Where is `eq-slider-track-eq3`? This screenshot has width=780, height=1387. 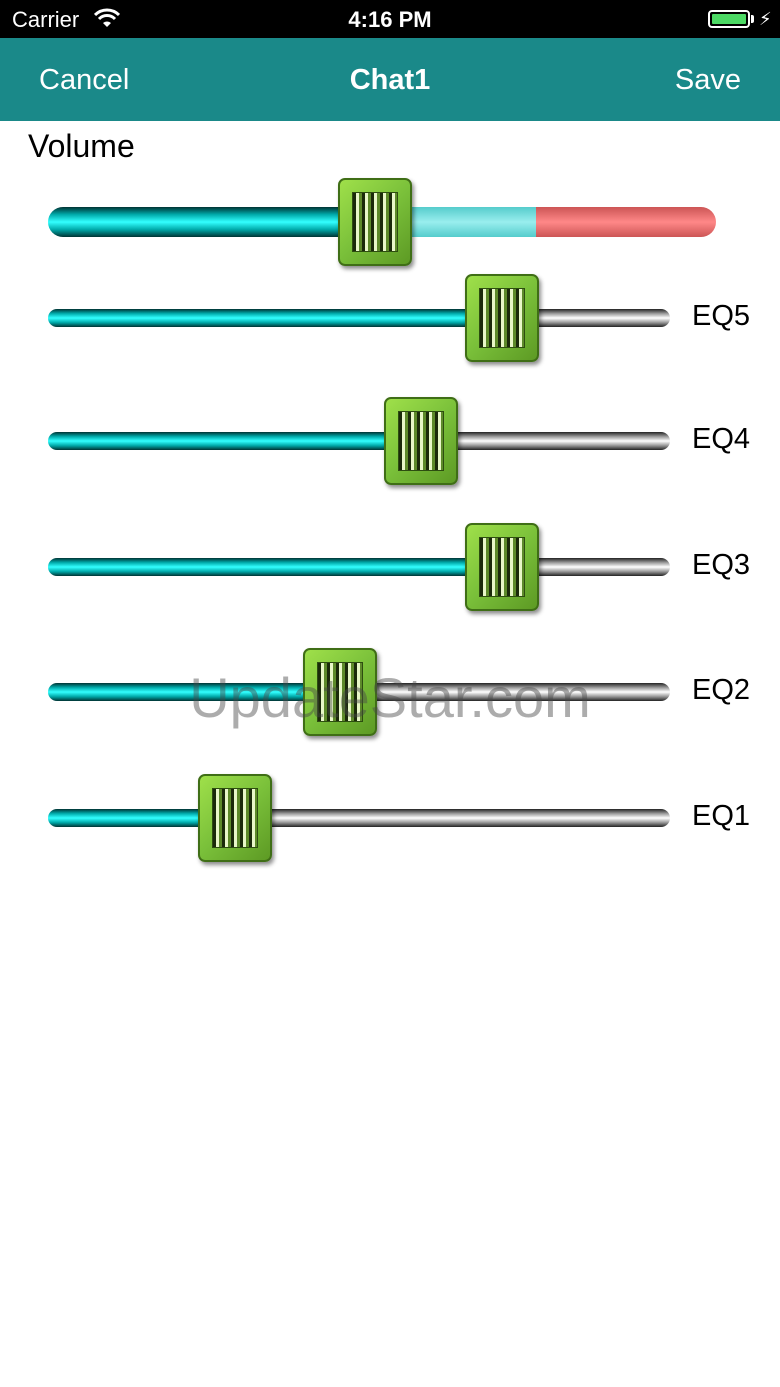
eq-slider-track-eq3 is located at coordinates (359, 567).